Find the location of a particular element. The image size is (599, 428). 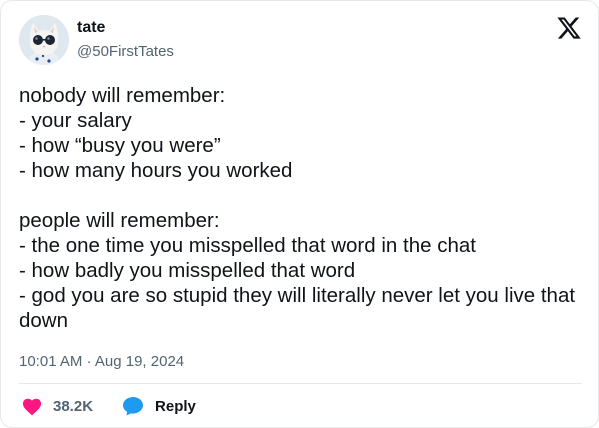

avatar is located at coordinates (44, 40).